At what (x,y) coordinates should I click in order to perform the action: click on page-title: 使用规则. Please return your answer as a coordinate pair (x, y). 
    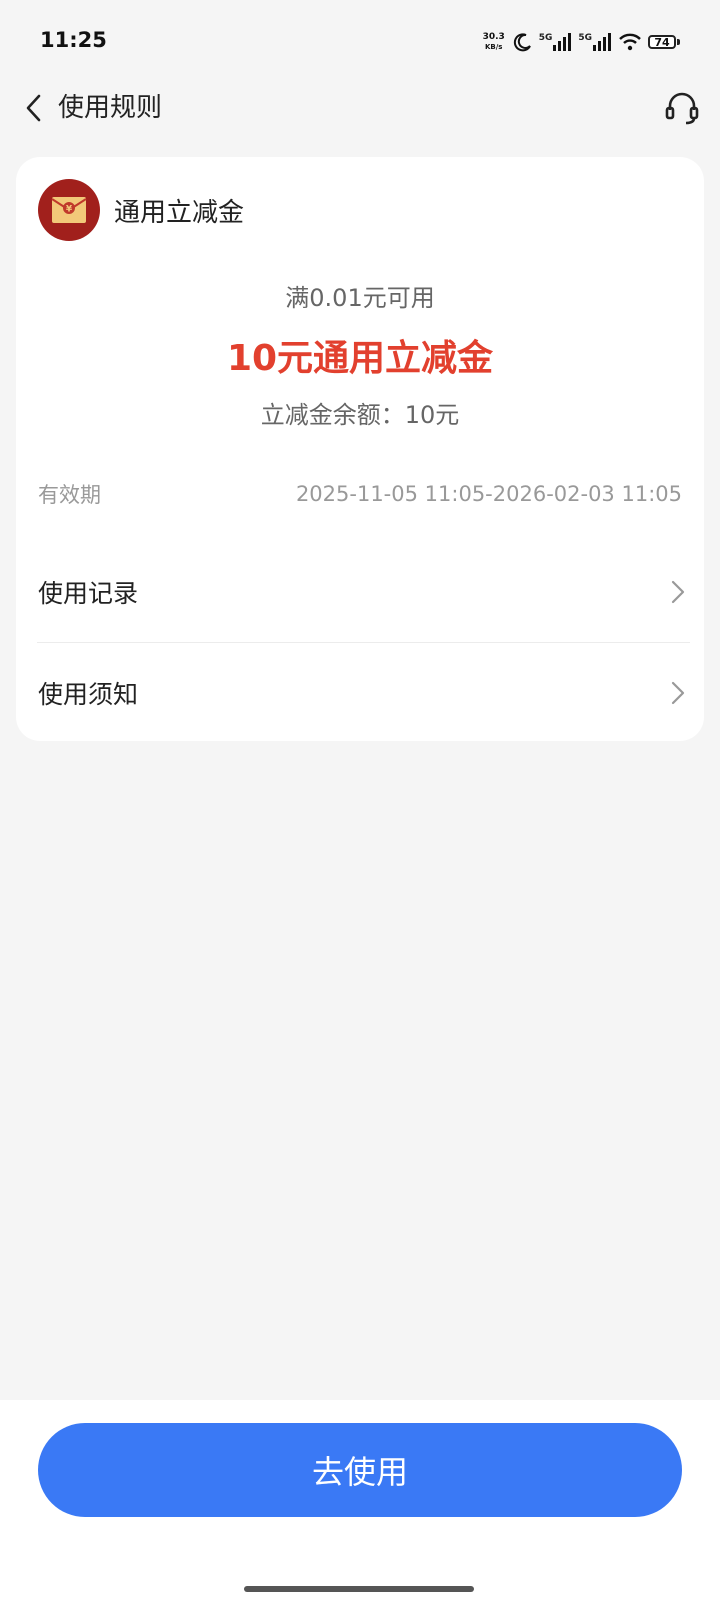
    Looking at the image, I should click on (110, 108).